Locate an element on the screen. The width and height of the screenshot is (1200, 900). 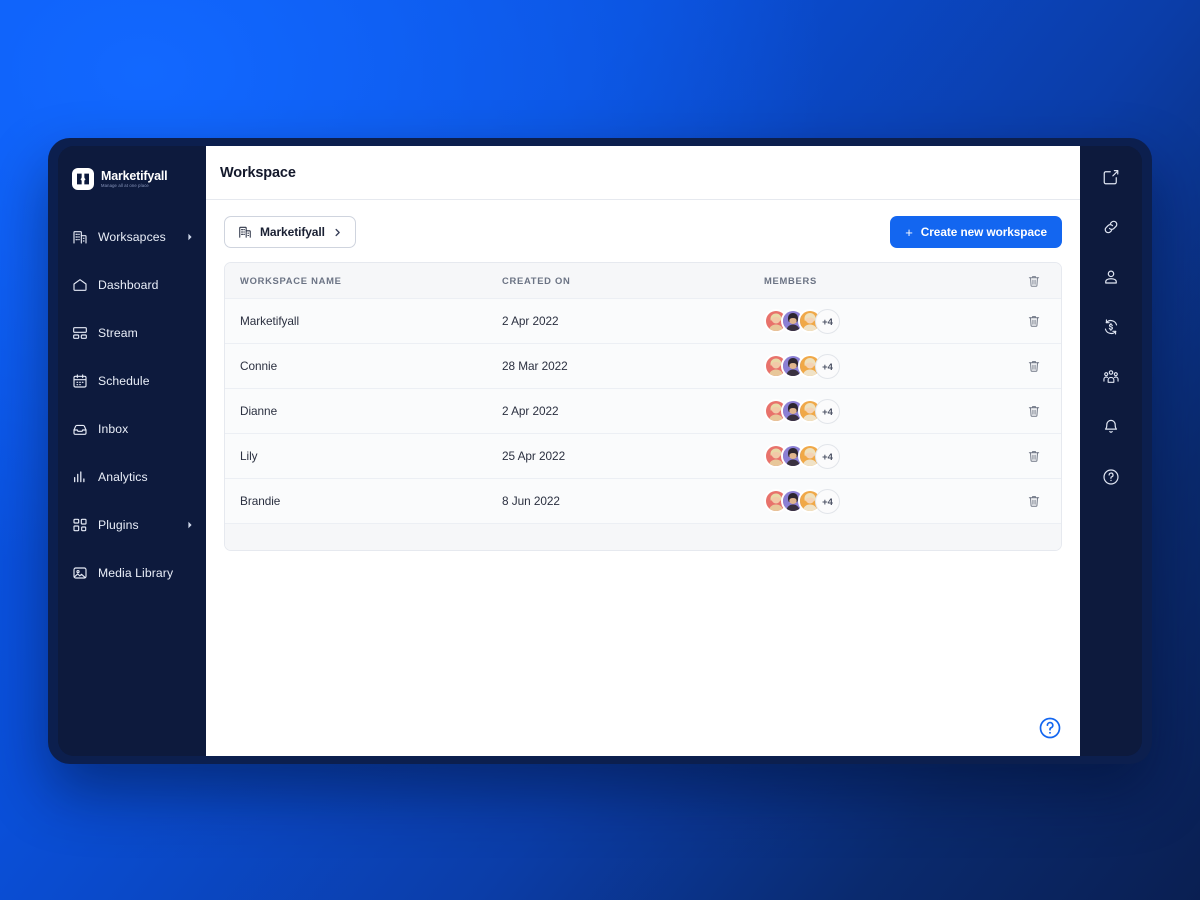
cell-created-on: 25 Apr 2022 is located at coordinates (534, 456).